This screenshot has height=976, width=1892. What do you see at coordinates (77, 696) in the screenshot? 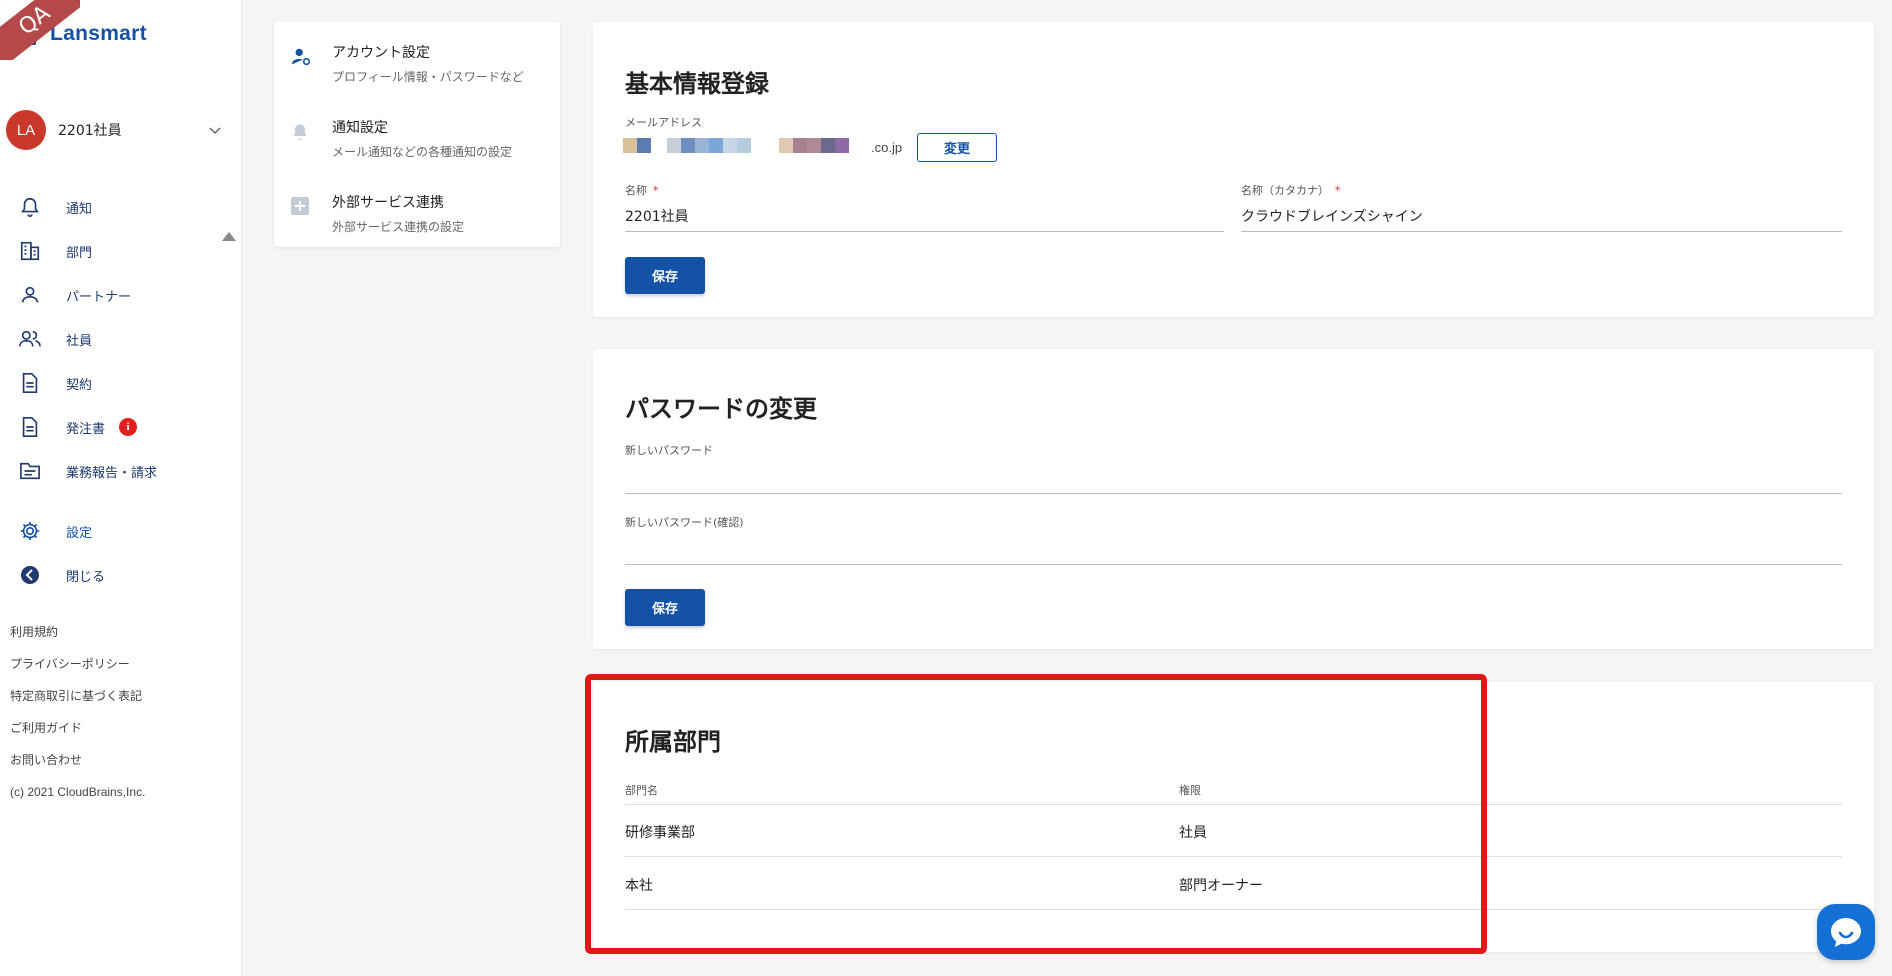
I see `footer-link-commercial-law: 特定商取引に基づく表記` at bounding box center [77, 696].